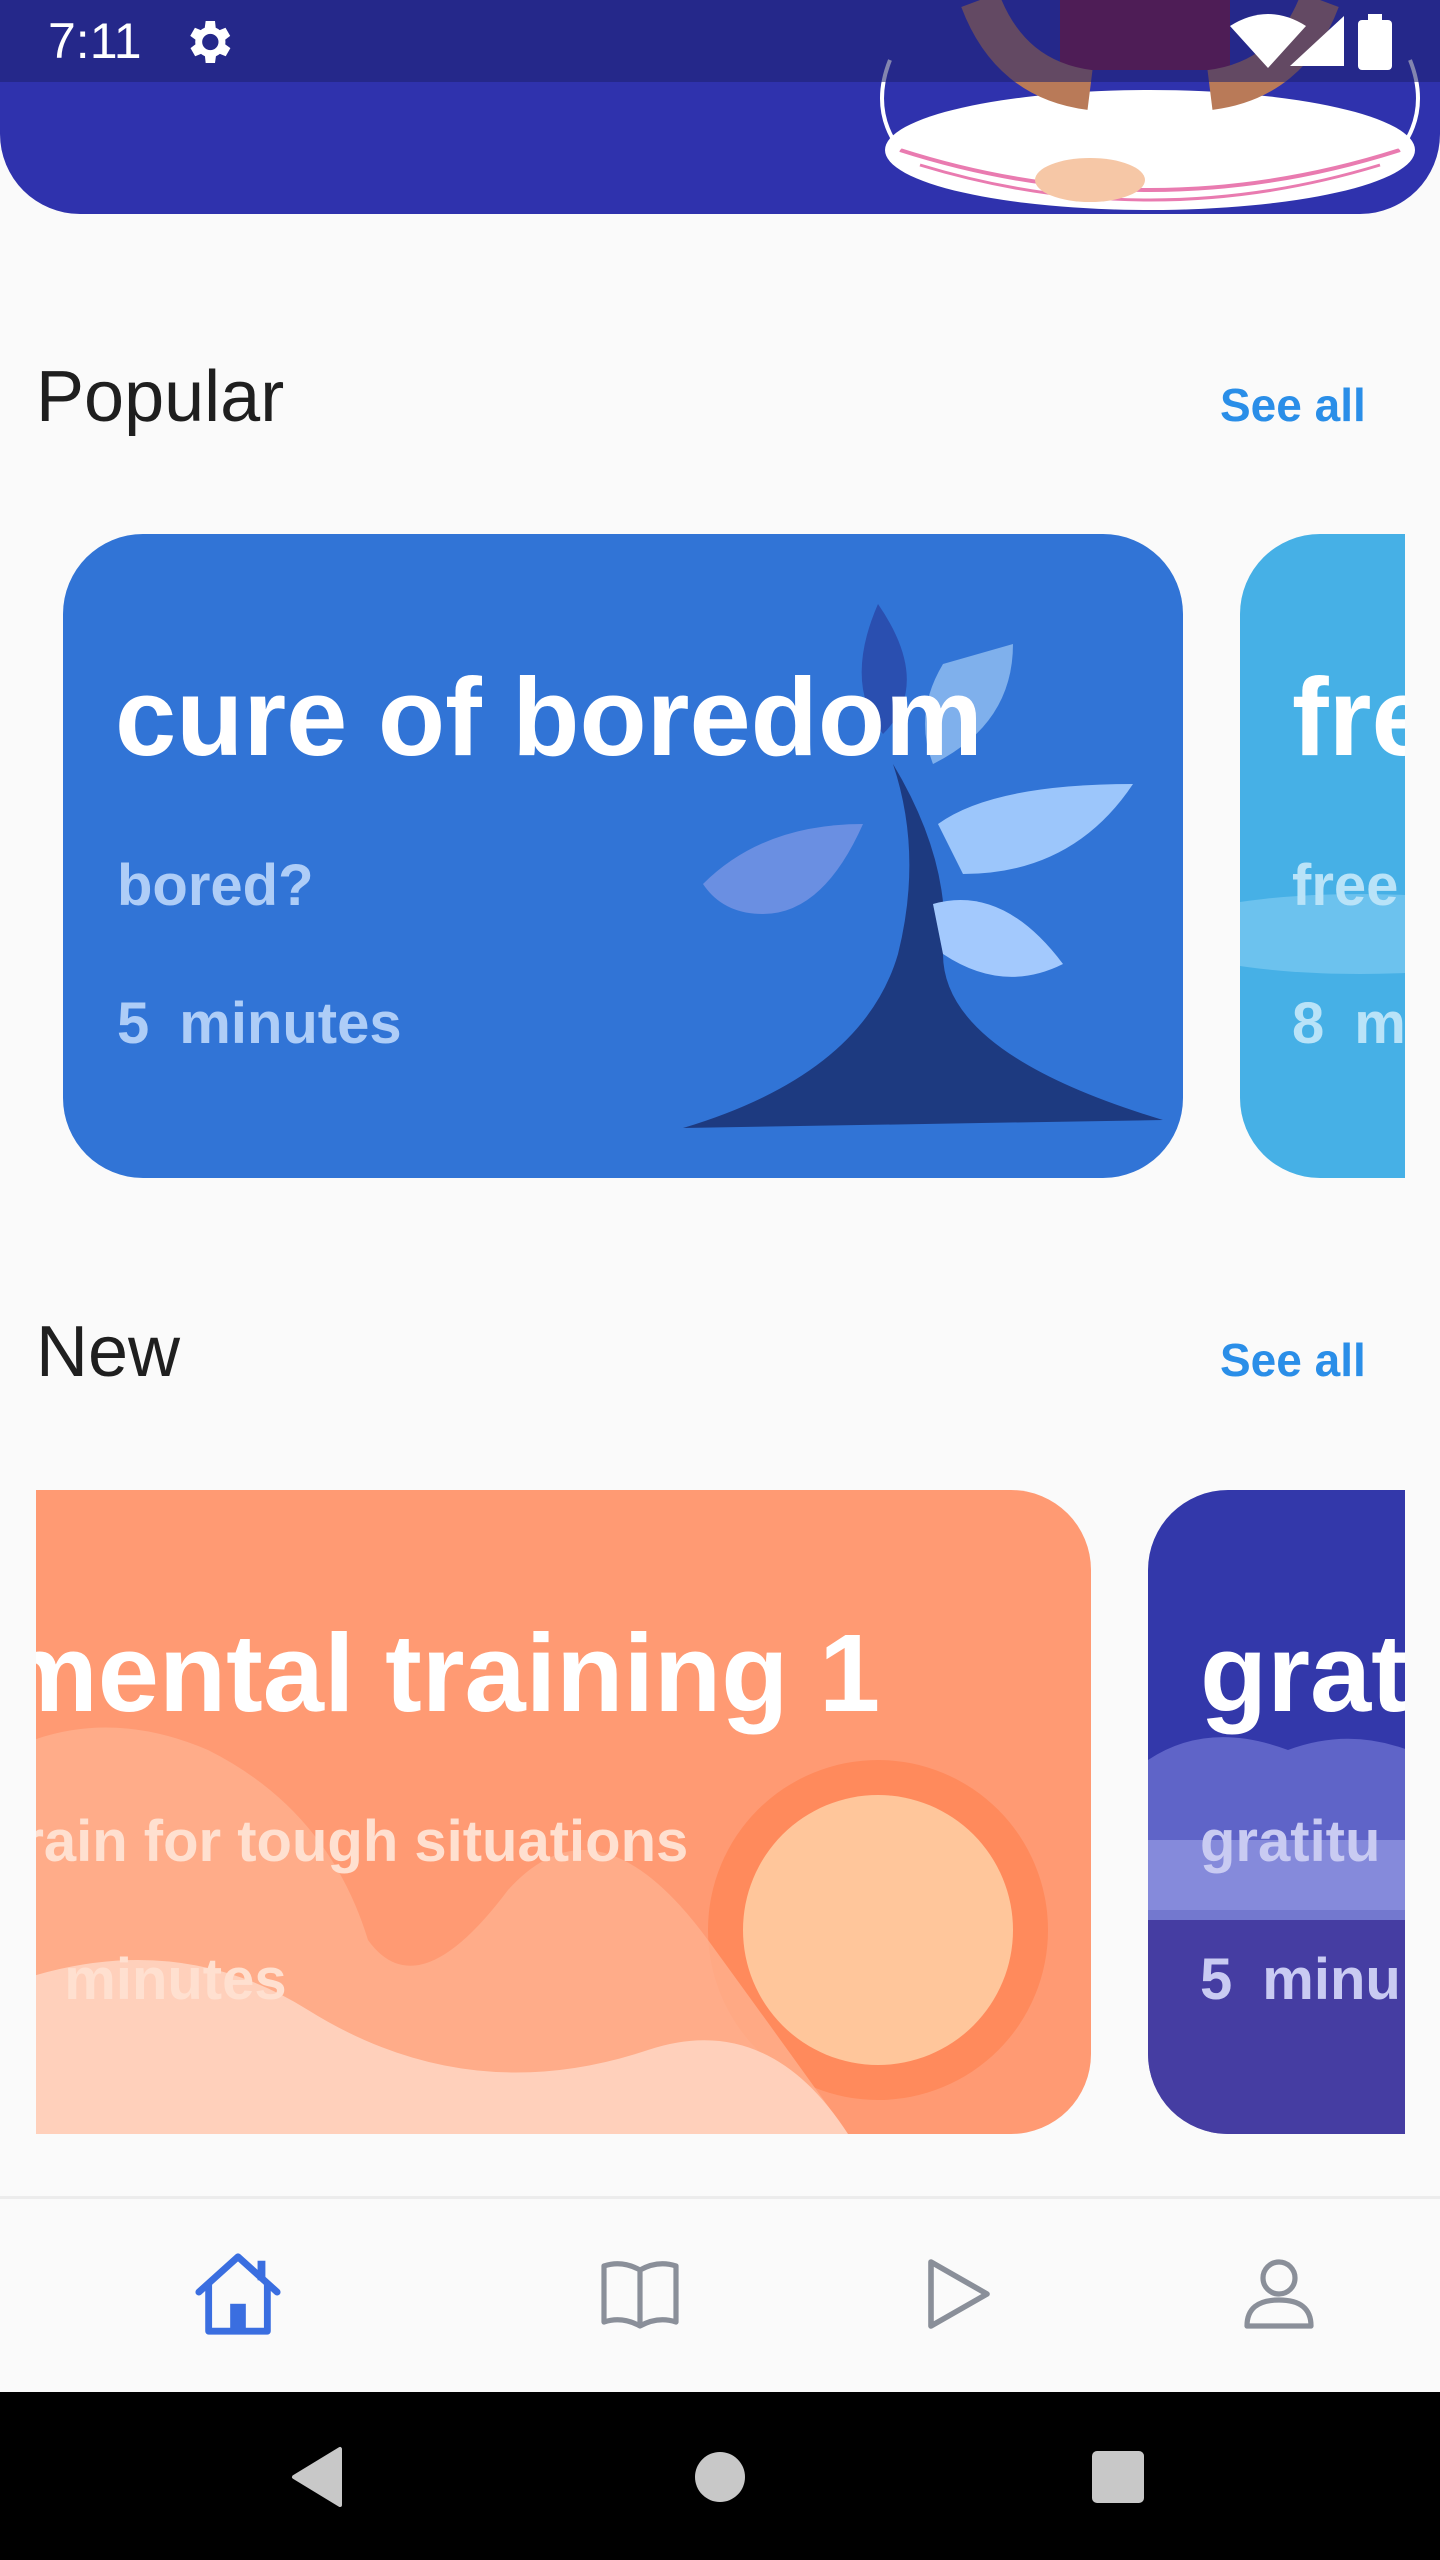 The height and width of the screenshot is (2560, 1440). I want to click on system-recents-button, so click(1118, 2477).